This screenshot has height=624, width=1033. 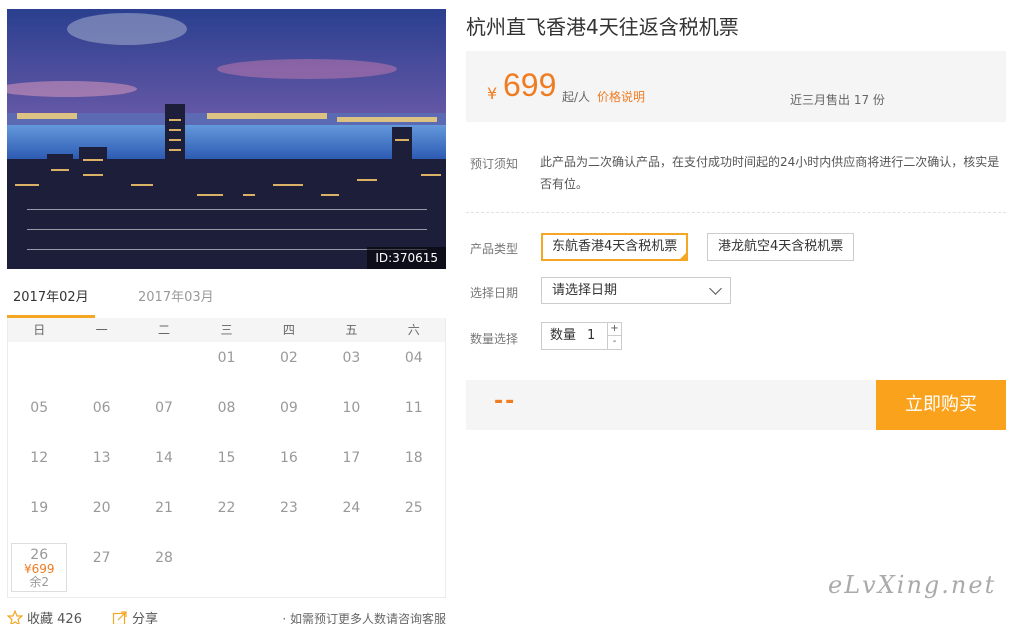 I want to click on quantity-increase-button: +, so click(x=614, y=329).